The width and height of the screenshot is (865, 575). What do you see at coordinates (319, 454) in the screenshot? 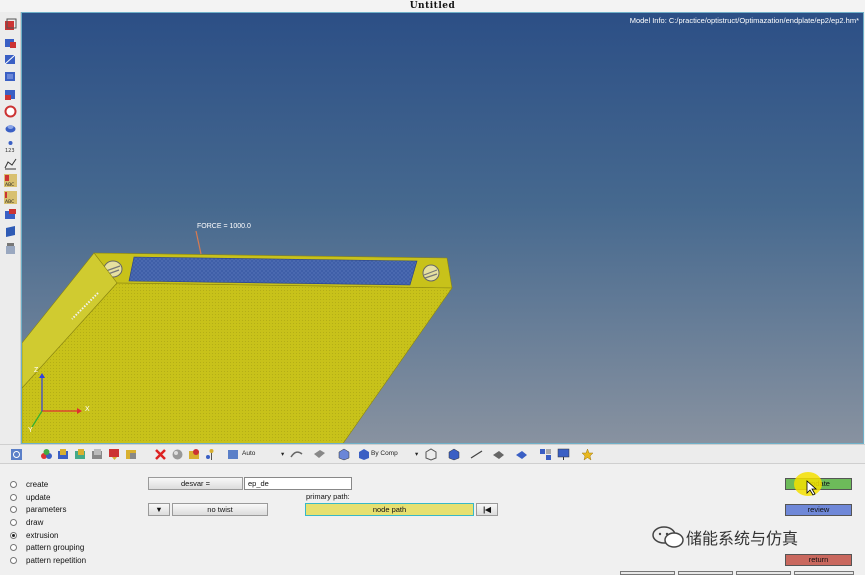
I see `wireframe-icon` at bounding box center [319, 454].